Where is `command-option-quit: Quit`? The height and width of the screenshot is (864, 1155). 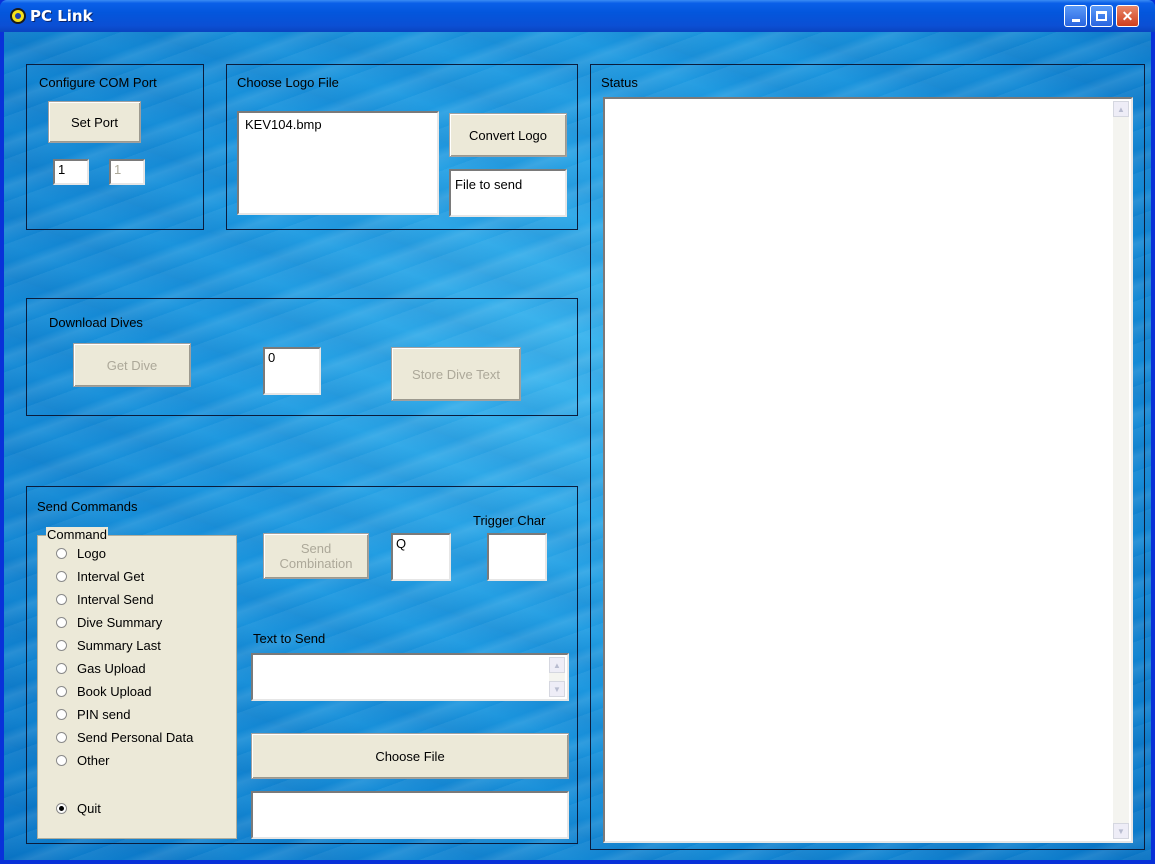 command-option-quit: Quit is located at coordinates (78, 808).